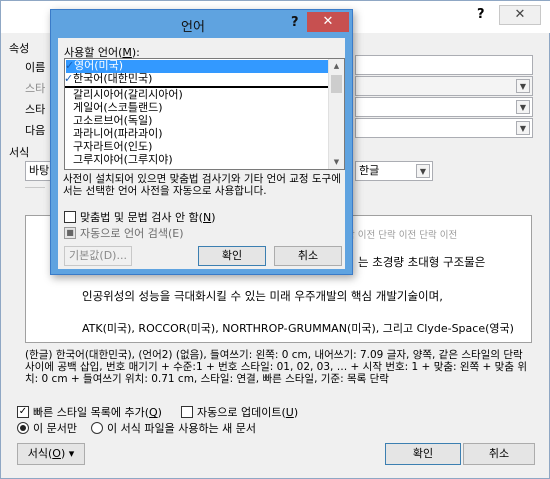 This screenshot has height=479, width=550. I want to click on auto-detect-language-label: 자동으로 언어 검색(E), so click(132, 233).